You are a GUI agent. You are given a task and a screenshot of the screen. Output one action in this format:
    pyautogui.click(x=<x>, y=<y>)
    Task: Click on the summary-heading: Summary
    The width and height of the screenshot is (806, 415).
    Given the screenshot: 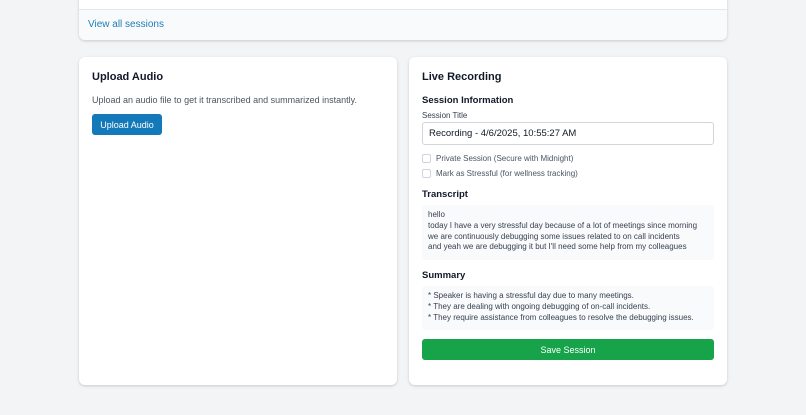 What is the action you would take?
    pyautogui.click(x=444, y=275)
    